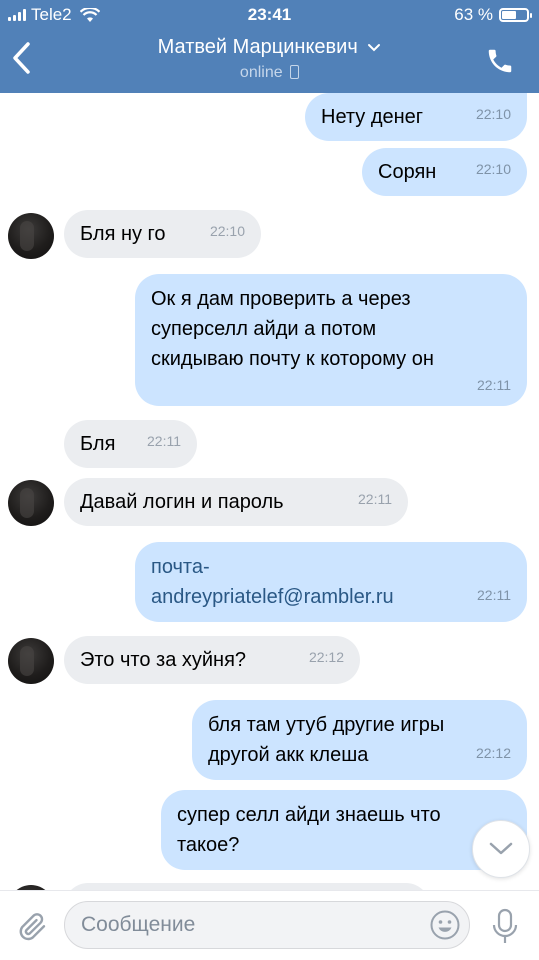 The image size is (539, 960). I want to click on message-outgoing: почта- andreypriatelef@rambler.ru 22:11, so click(331, 582).